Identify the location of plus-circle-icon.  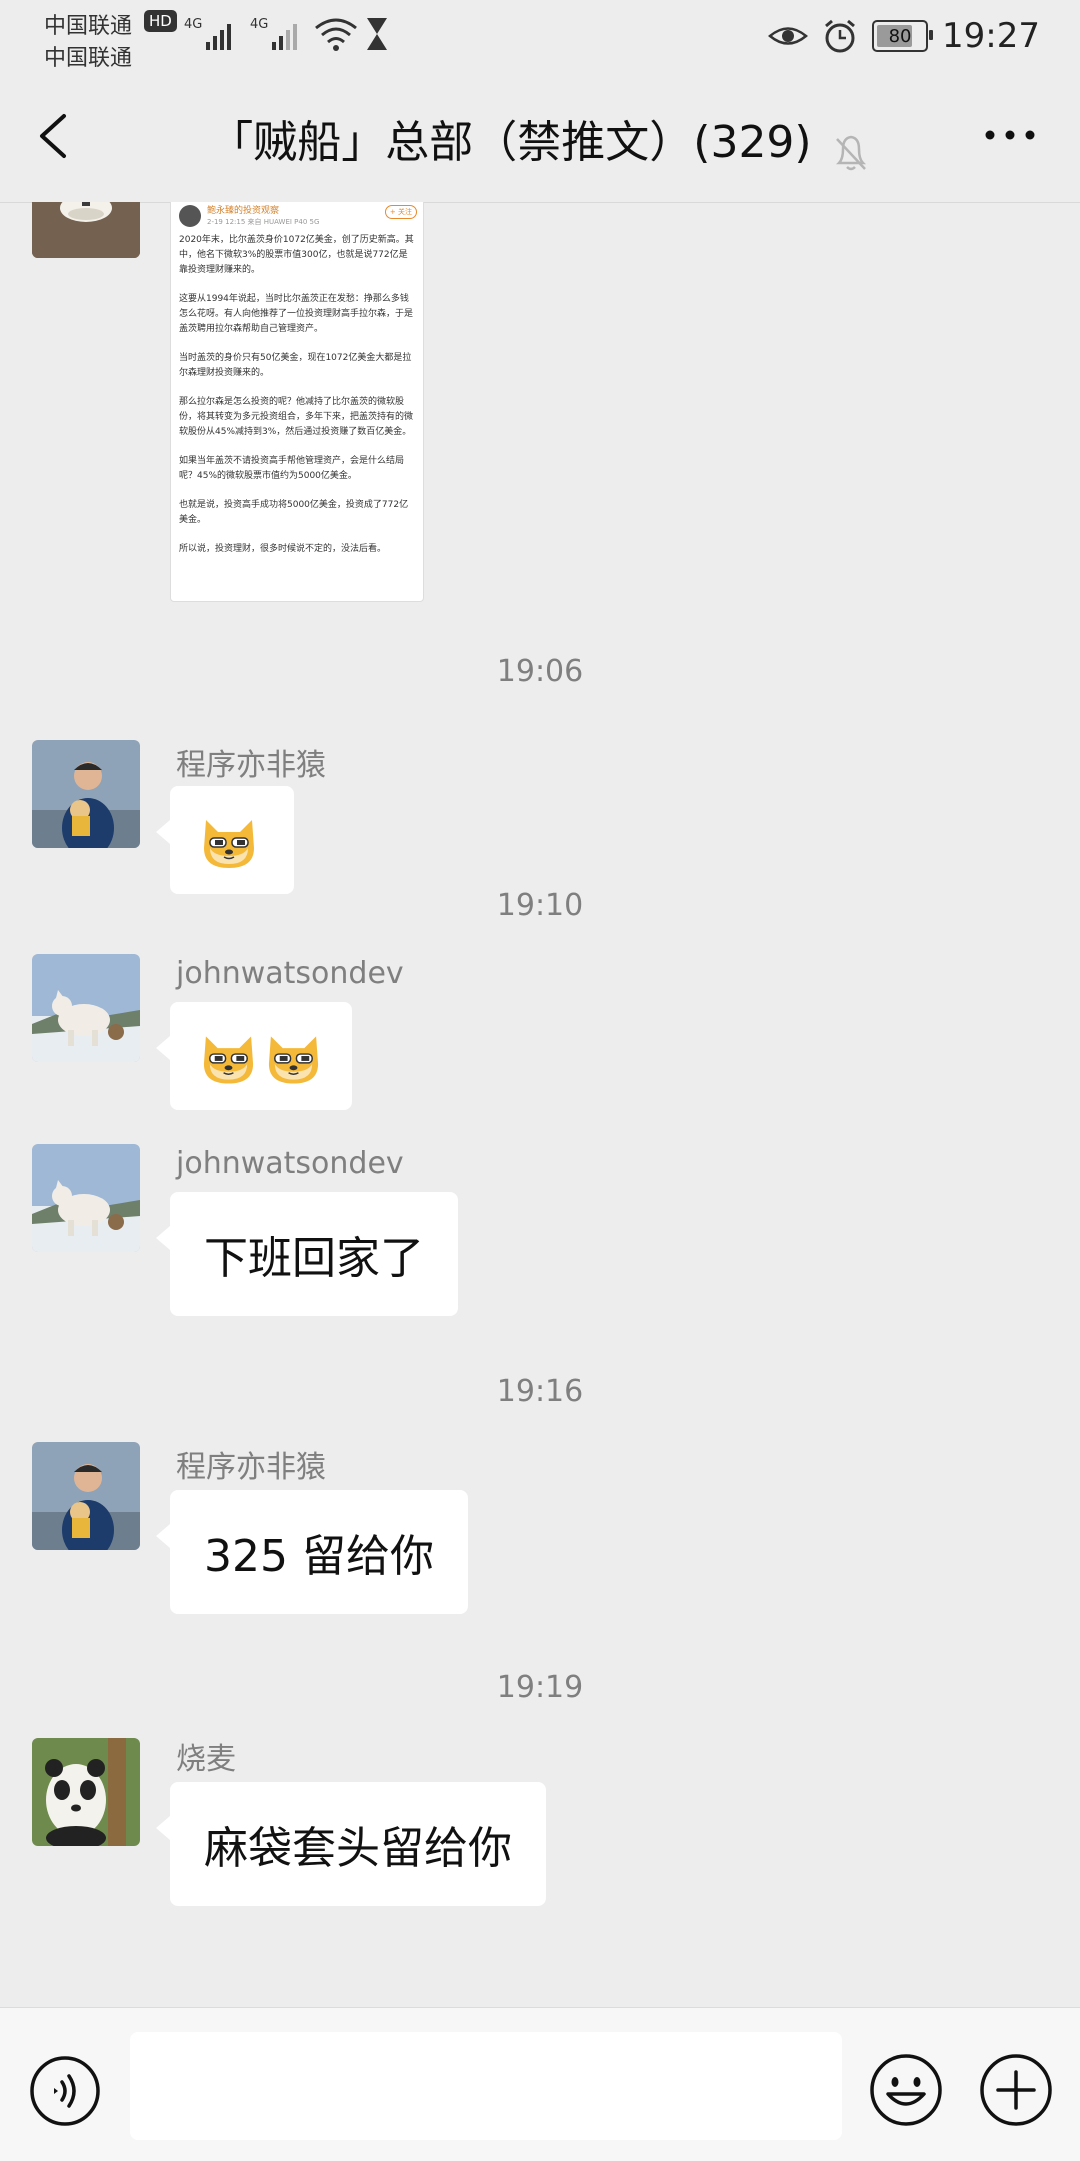
(1016, 2090).